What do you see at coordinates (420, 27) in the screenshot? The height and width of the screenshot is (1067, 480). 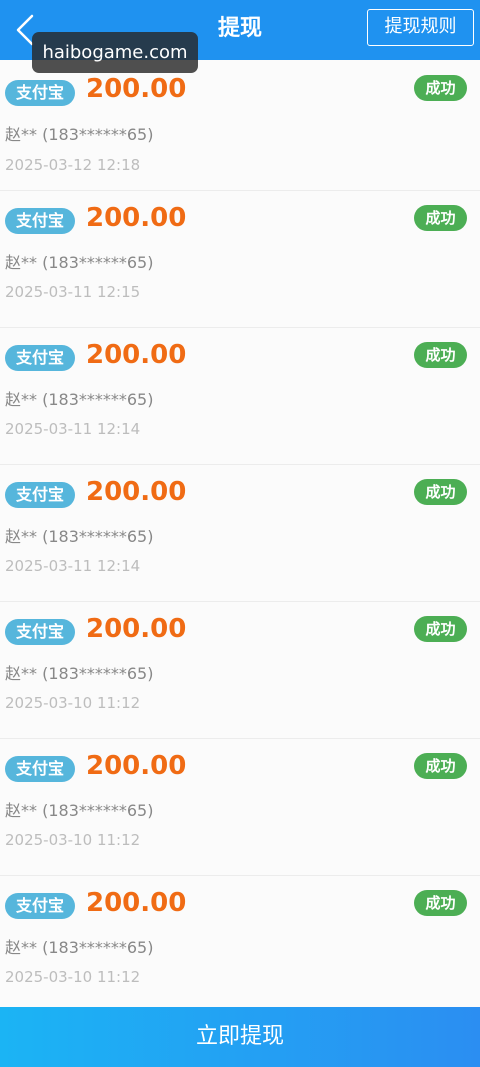 I see `withdraw-rules-button: 提现规则` at bounding box center [420, 27].